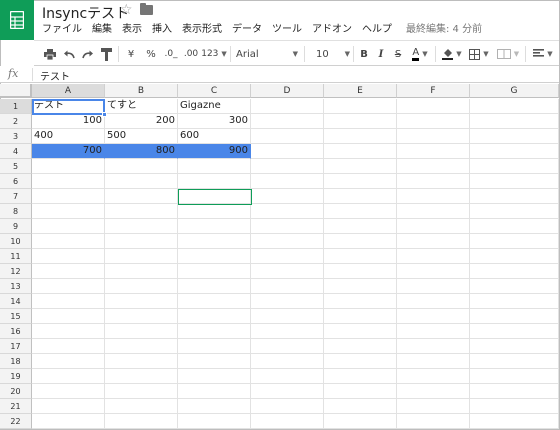  Describe the element at coordinates (16, 136) in the screenshot. I see `row-header-3: 3` at that location.